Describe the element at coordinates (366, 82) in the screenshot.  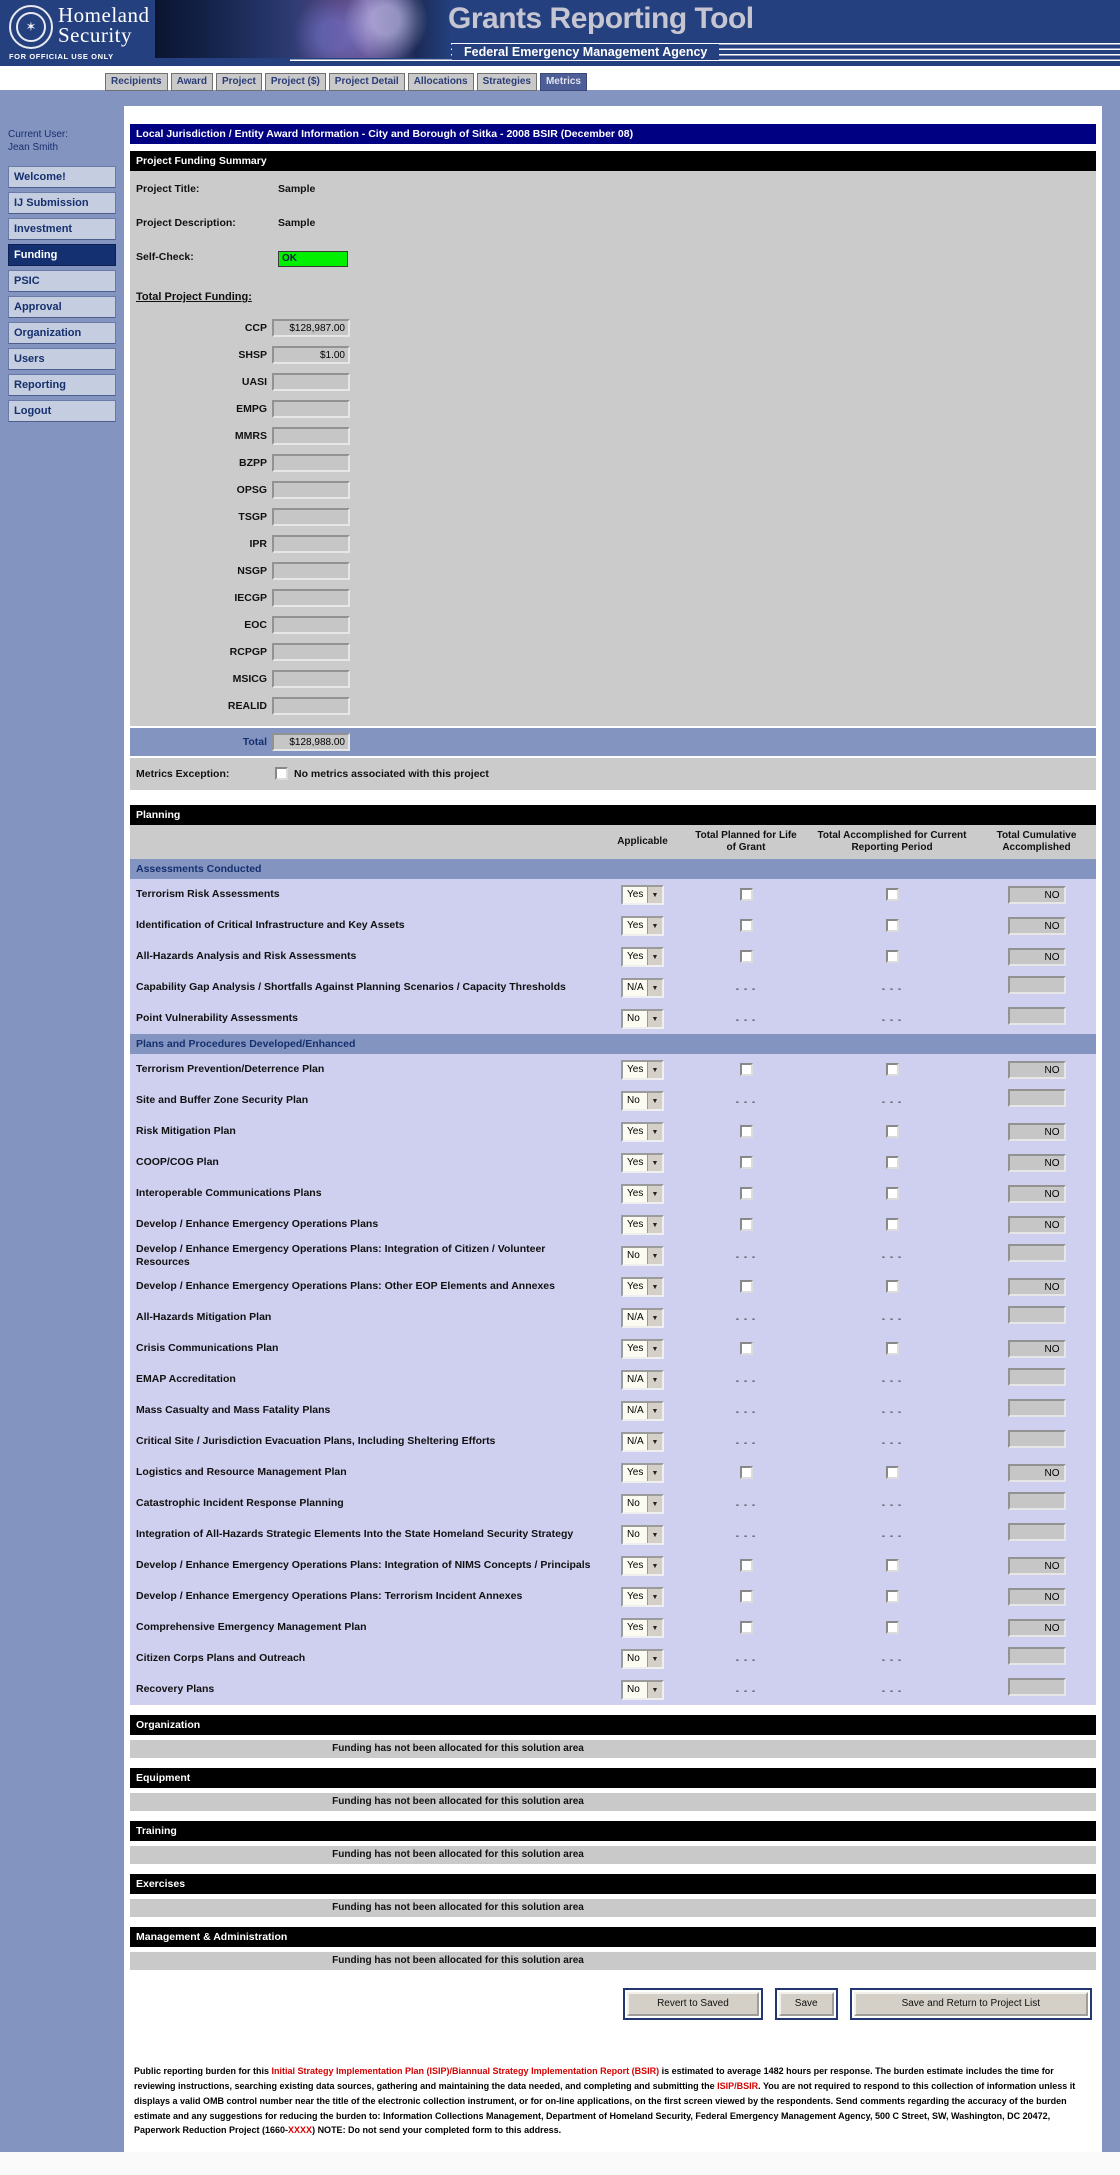
I see `tab-project-detail: Project Detail` at that location.